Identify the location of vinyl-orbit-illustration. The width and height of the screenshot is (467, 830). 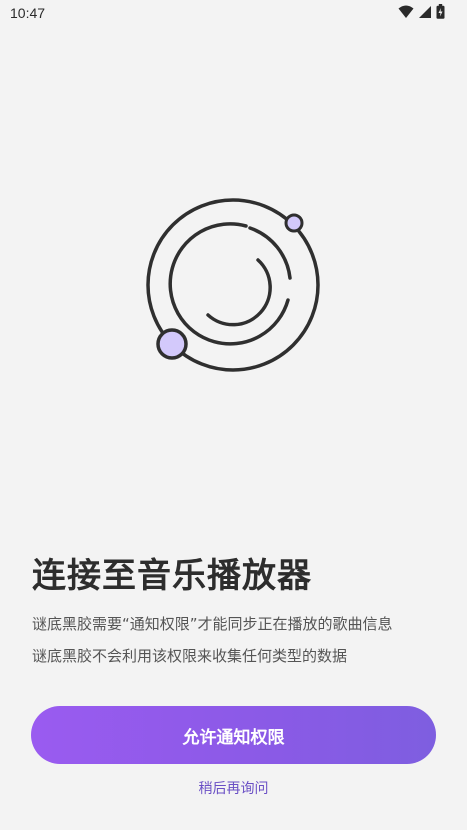
(235, 285).